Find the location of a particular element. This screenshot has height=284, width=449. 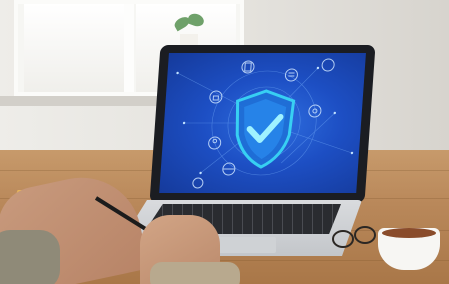

shield-check-icon is located at coordinates (265, 129).